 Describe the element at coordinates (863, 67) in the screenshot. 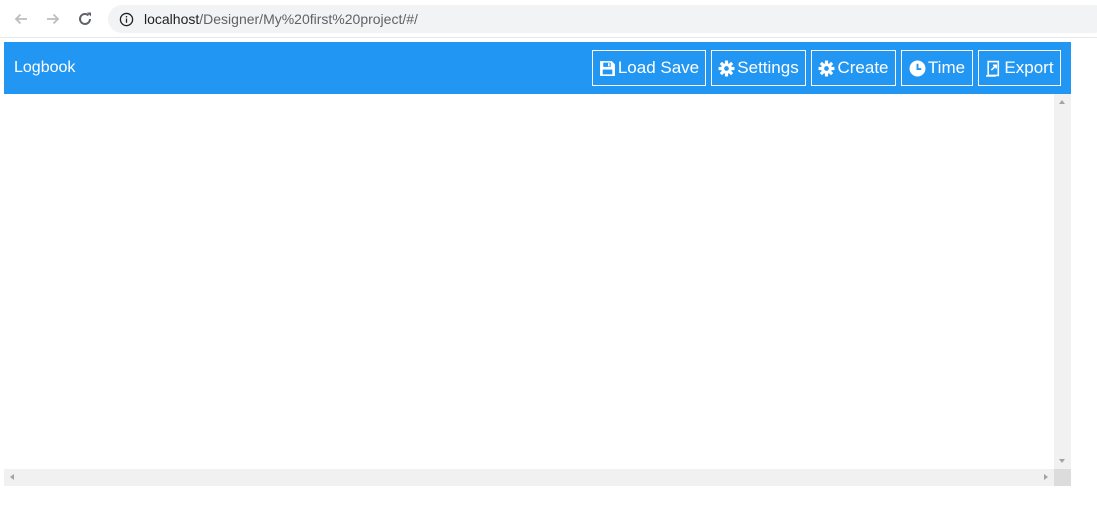

I see `create-label: Create` at that location.